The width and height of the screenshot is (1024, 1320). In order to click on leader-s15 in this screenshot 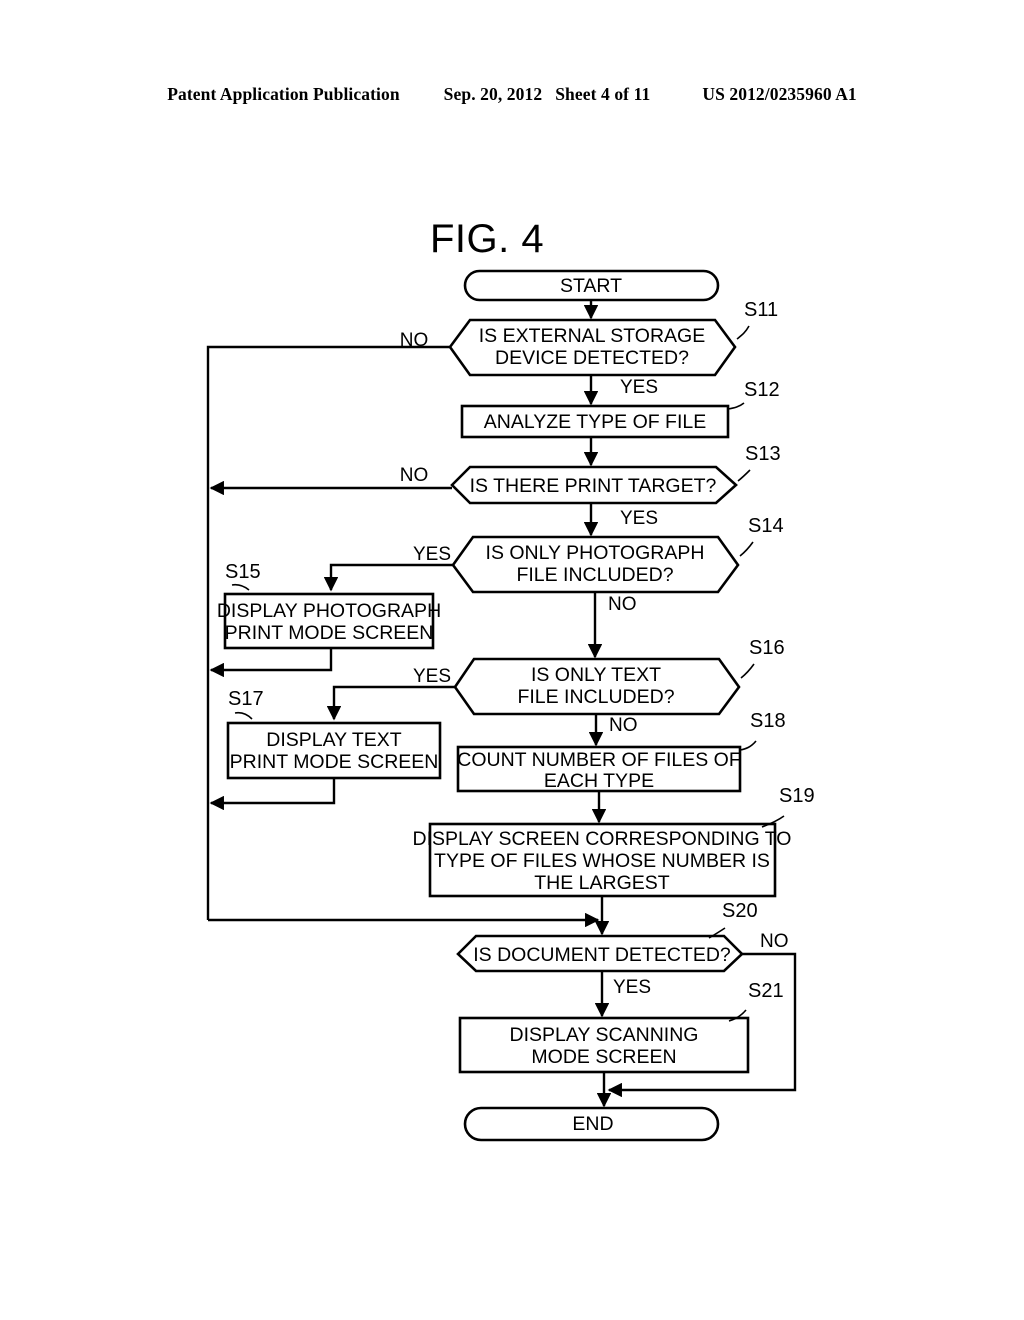, I will do `click(240, 587)`.